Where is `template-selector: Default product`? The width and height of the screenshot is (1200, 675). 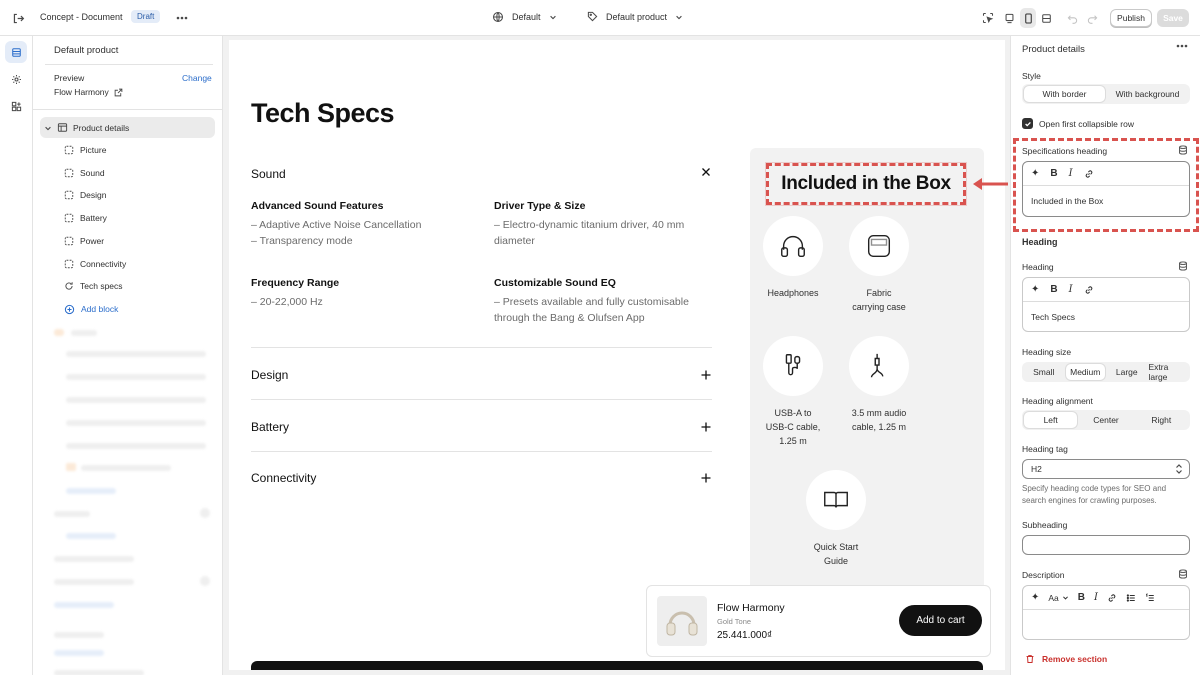
template-selector: Default product is located at coordinates (635, 16).